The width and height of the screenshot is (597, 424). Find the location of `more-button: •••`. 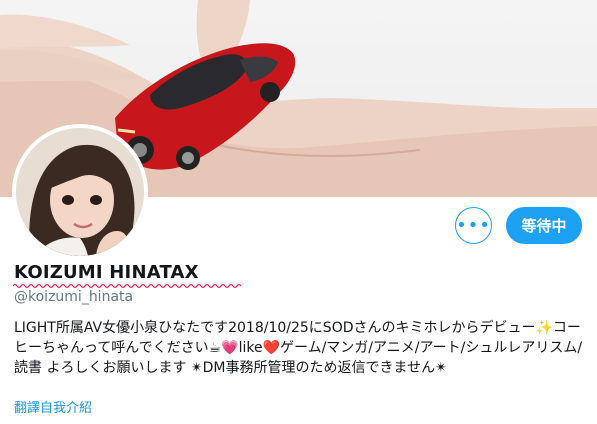

more-button: ••• is located at coordinates (473, 225).